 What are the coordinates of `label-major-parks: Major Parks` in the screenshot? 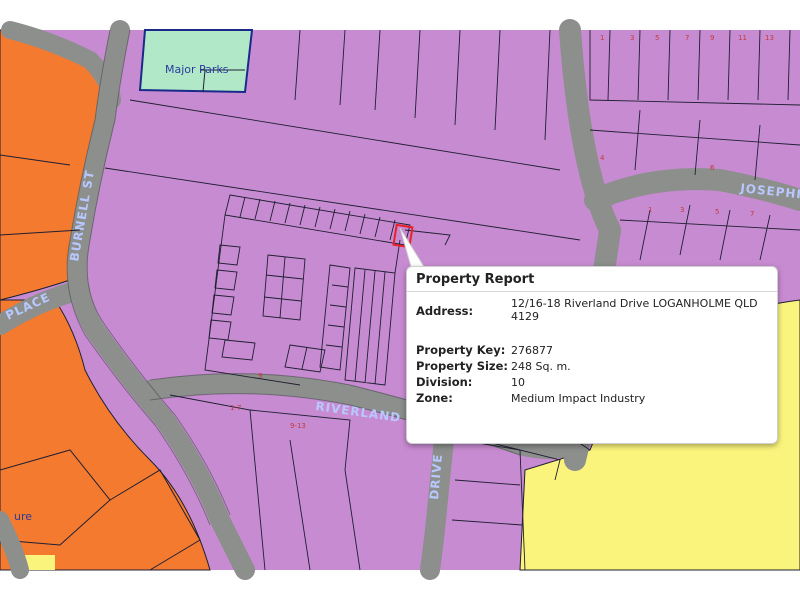 It's located at (197, 69).